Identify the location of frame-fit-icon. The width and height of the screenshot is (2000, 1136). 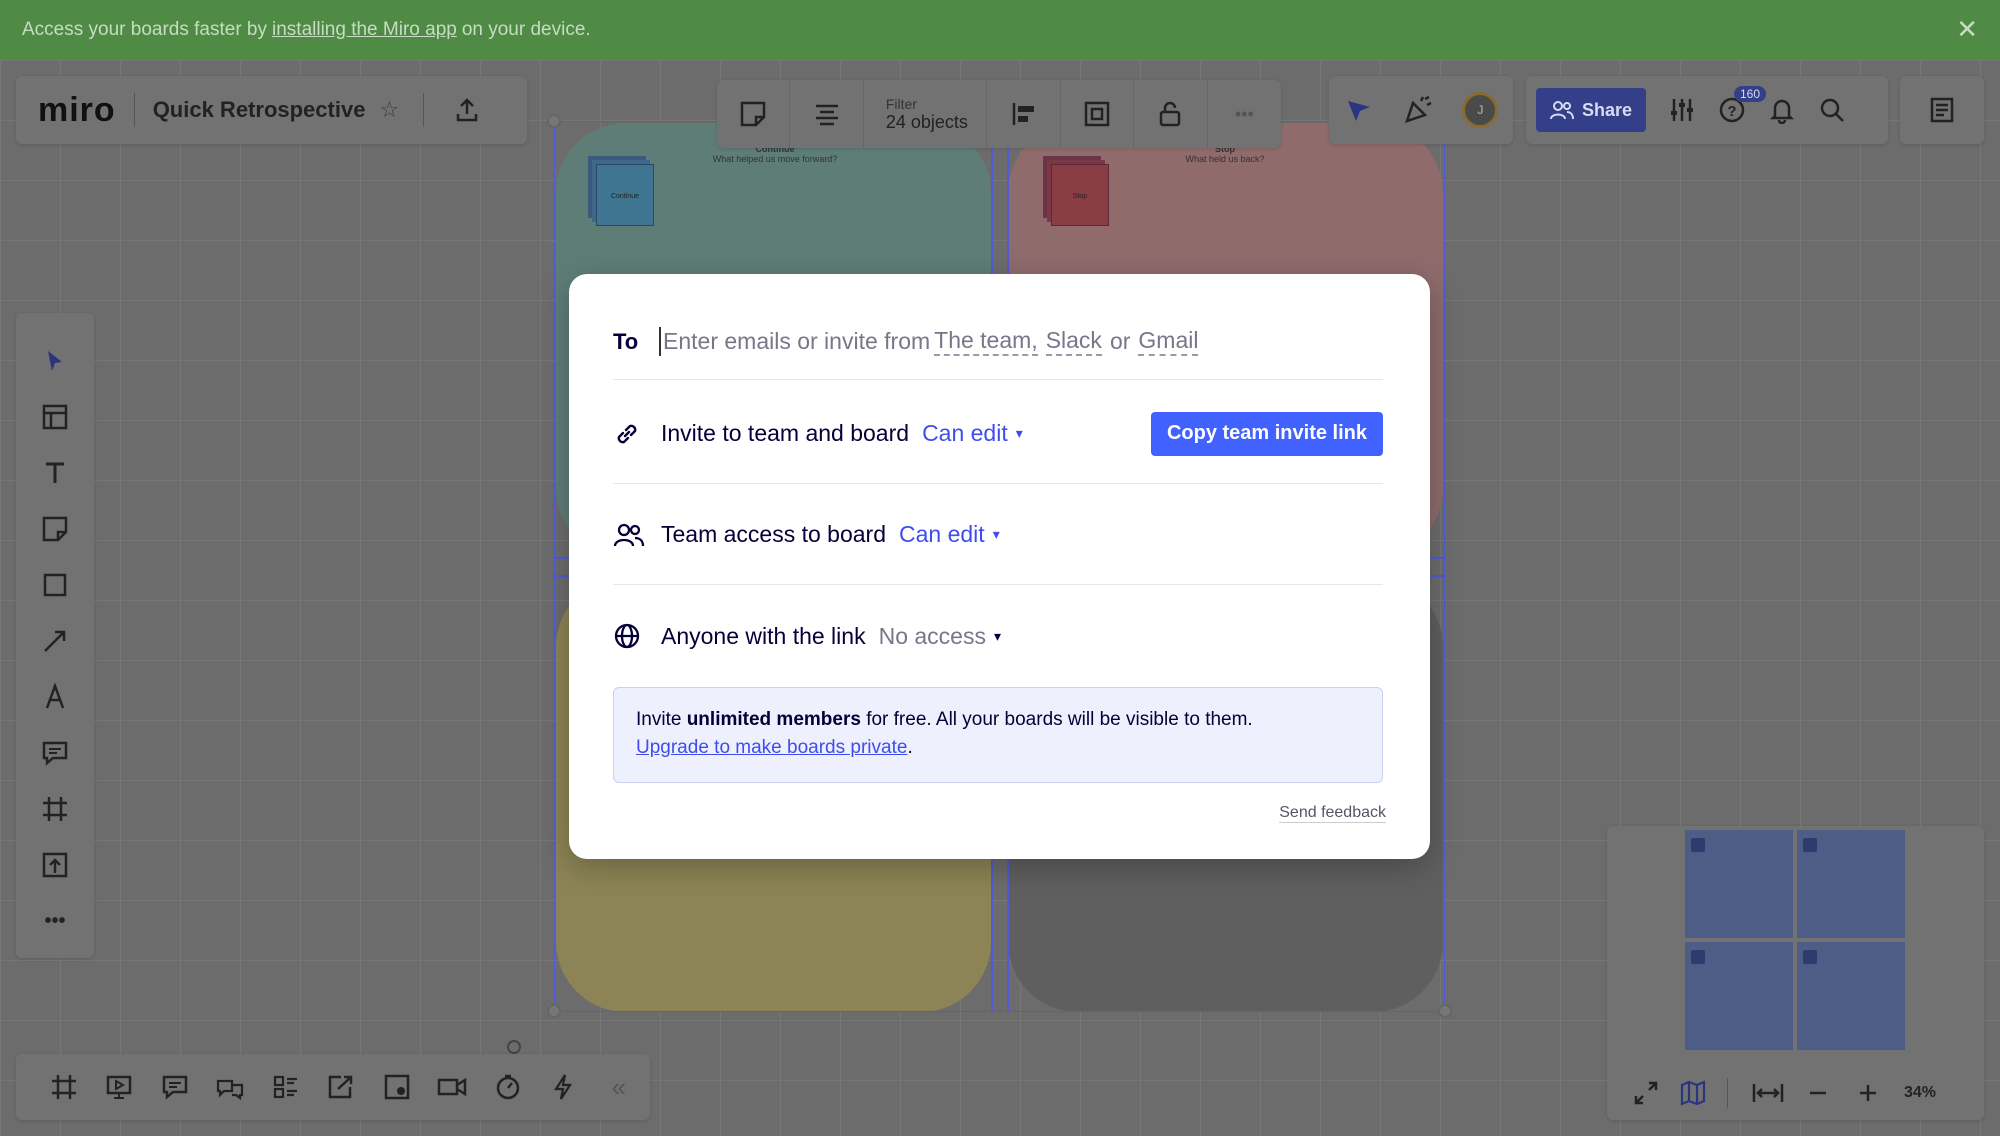
(1098, 114).